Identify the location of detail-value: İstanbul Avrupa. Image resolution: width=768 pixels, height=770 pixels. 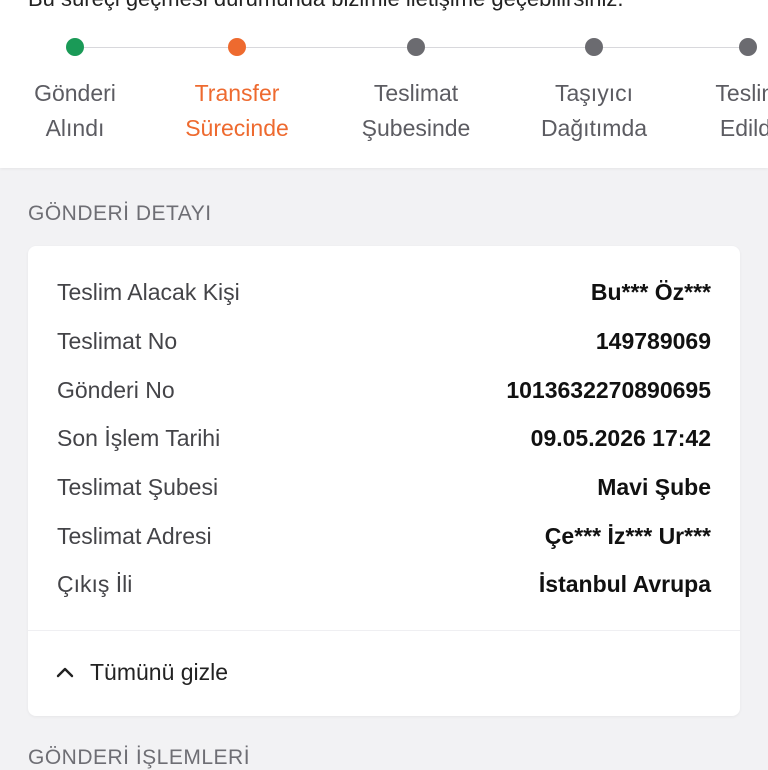
(624, 583).